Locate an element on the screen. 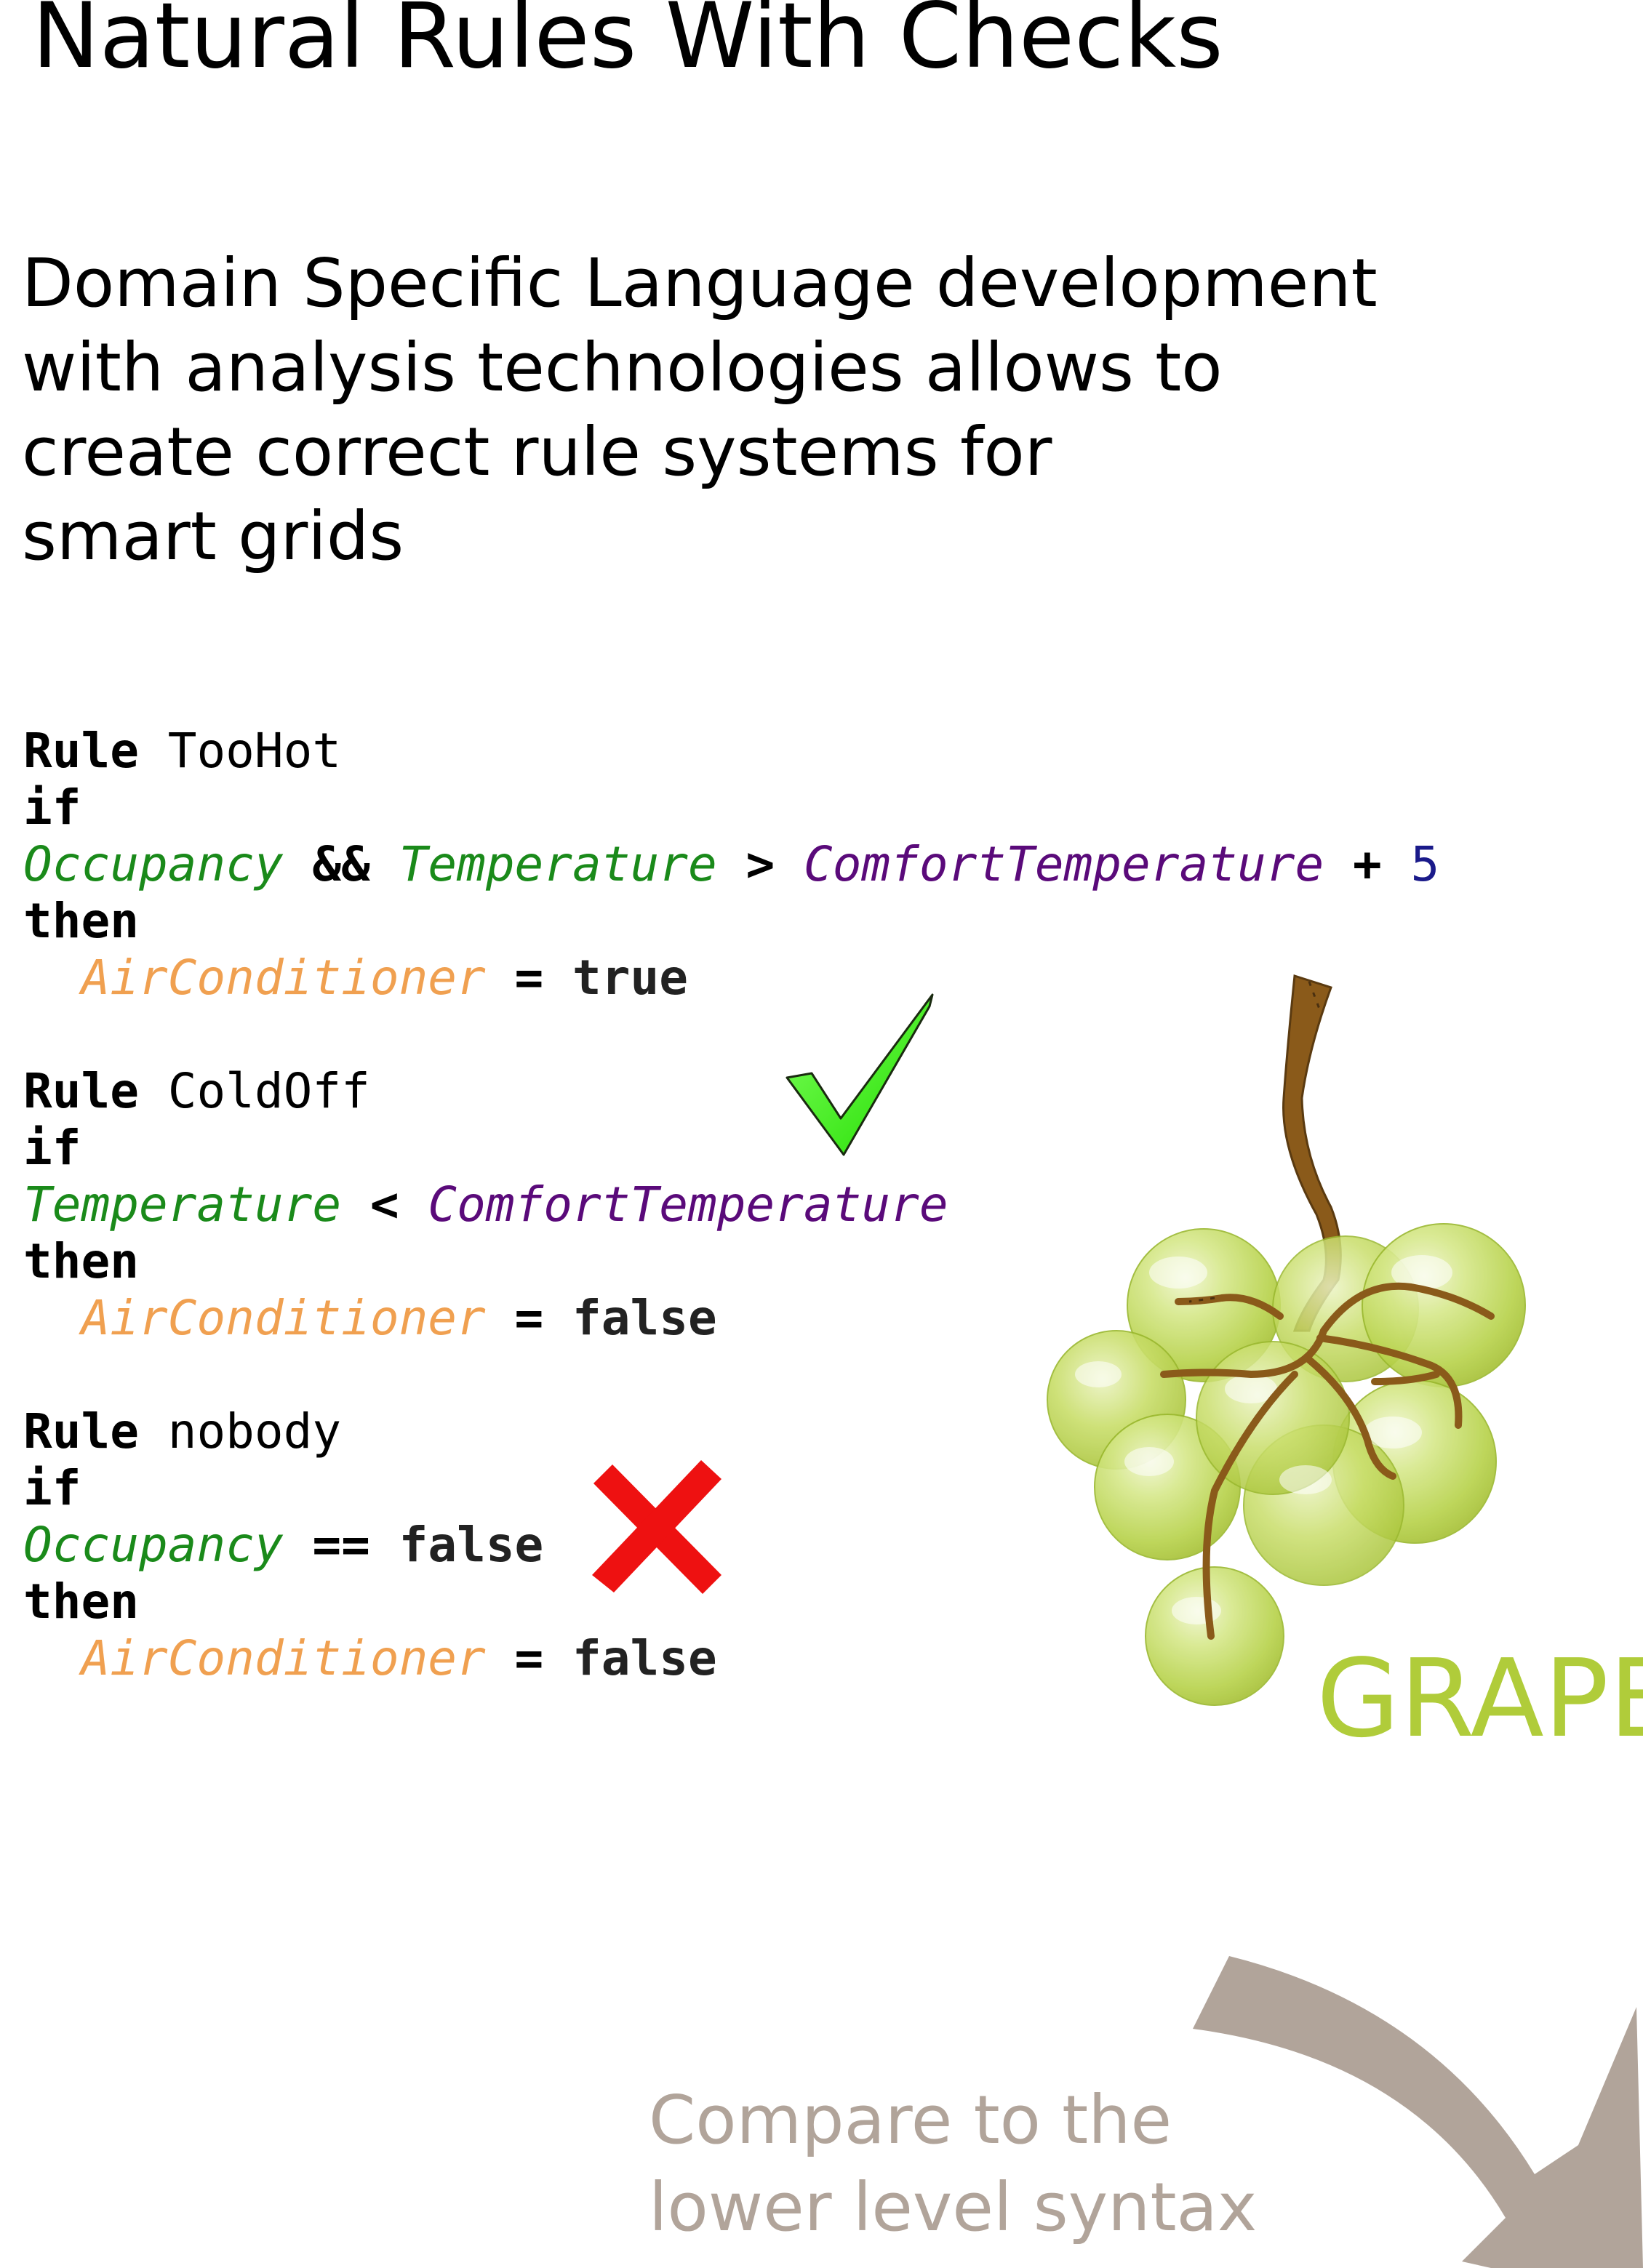 This screenshot has width=1643, height=2268. intro-line: create correct rule systems for is located at coordinates (537, 452).